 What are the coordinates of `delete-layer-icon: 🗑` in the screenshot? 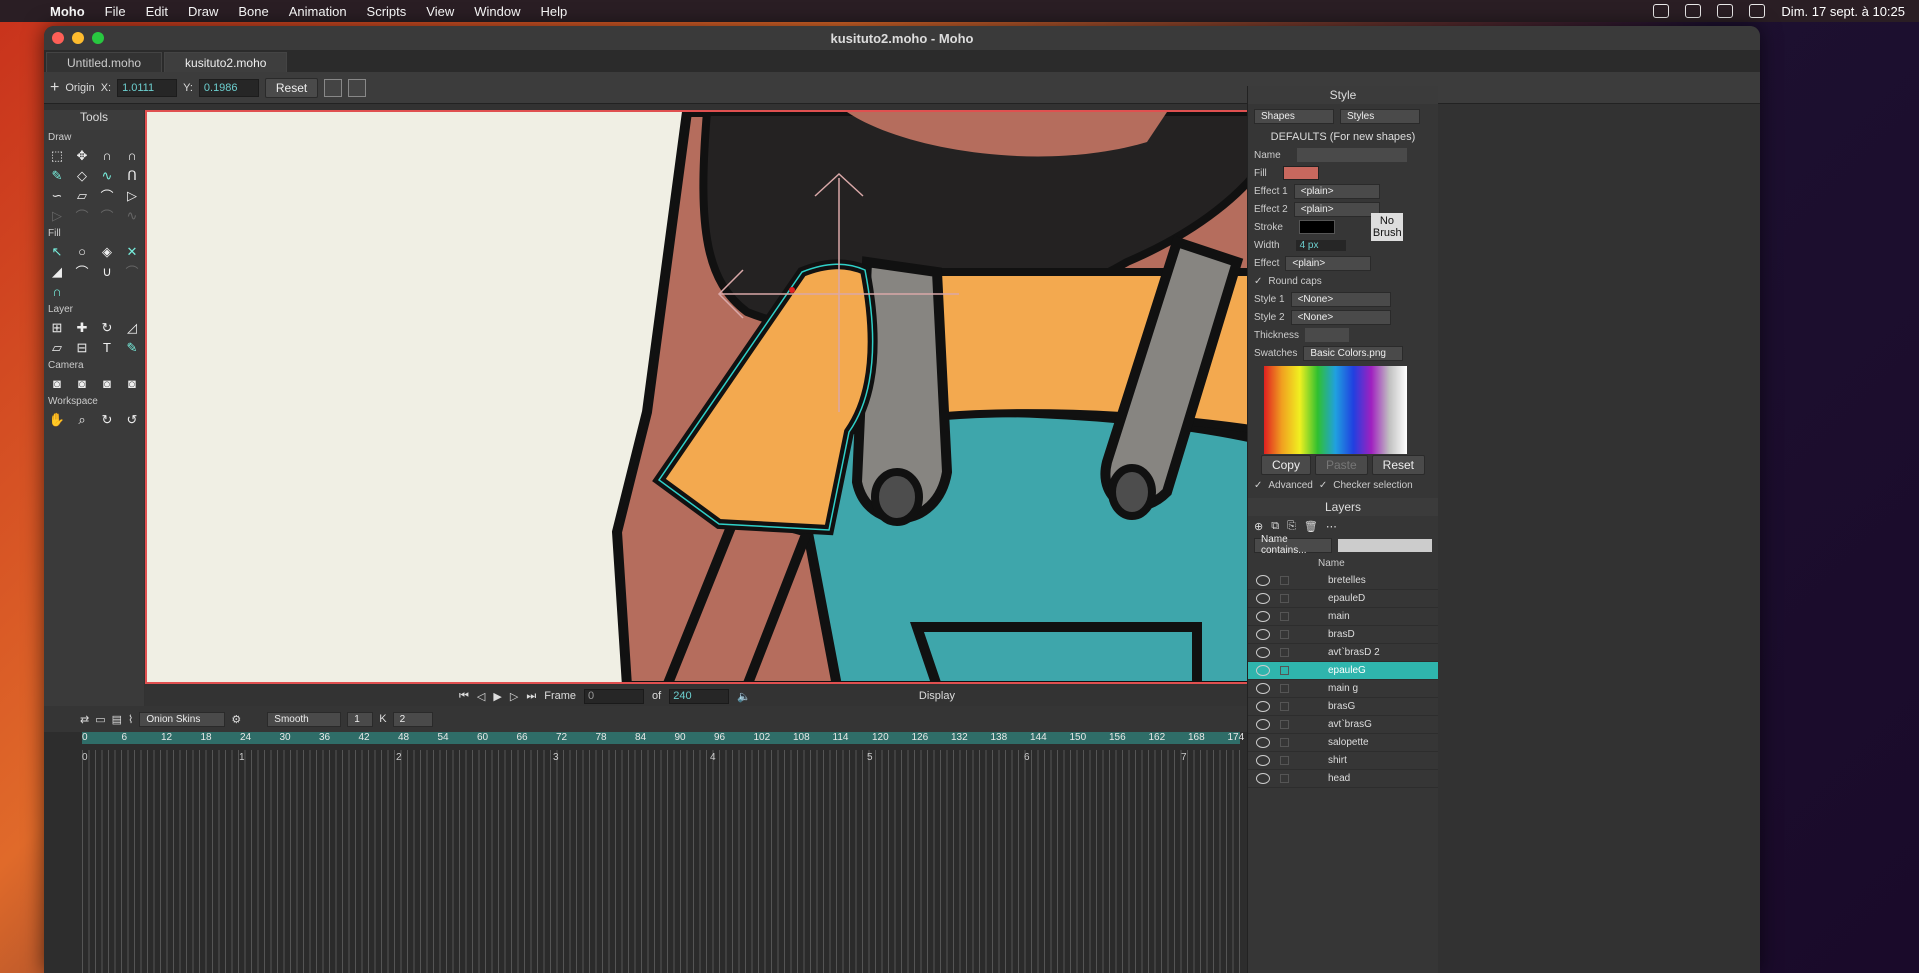 It's located at (1311, 526).